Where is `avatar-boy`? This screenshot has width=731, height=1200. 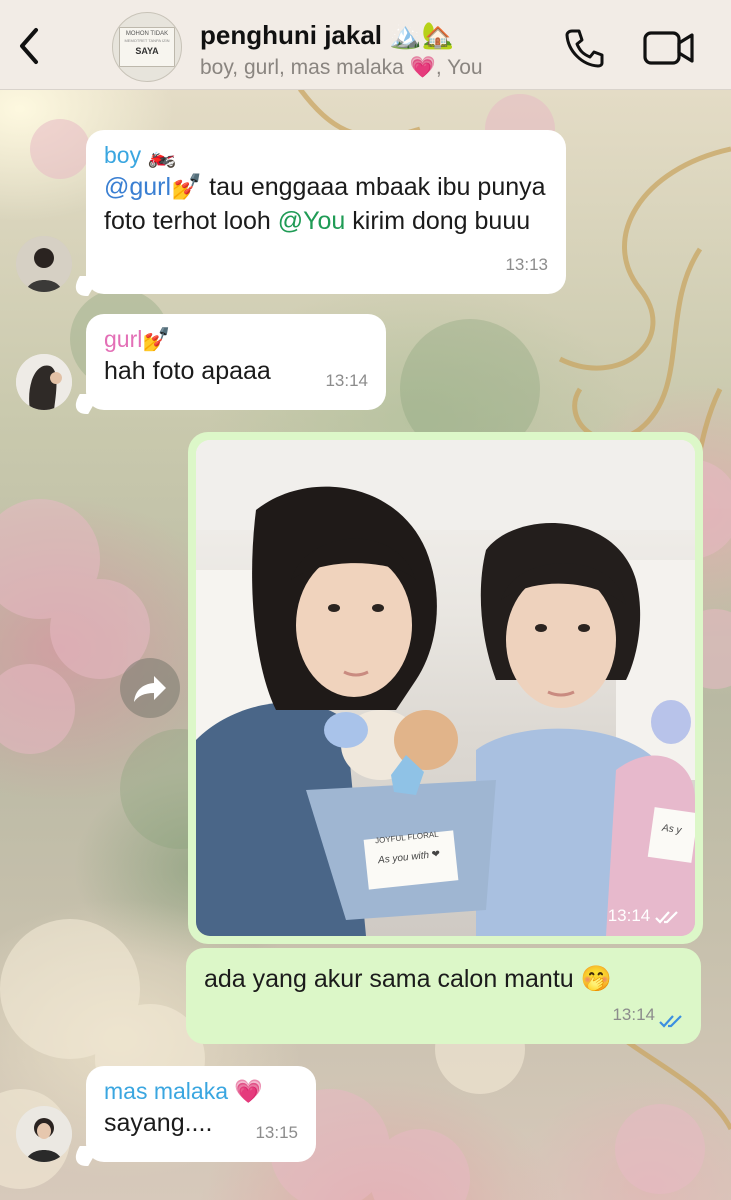
avatar-boy is located at coordinates (44, 264).